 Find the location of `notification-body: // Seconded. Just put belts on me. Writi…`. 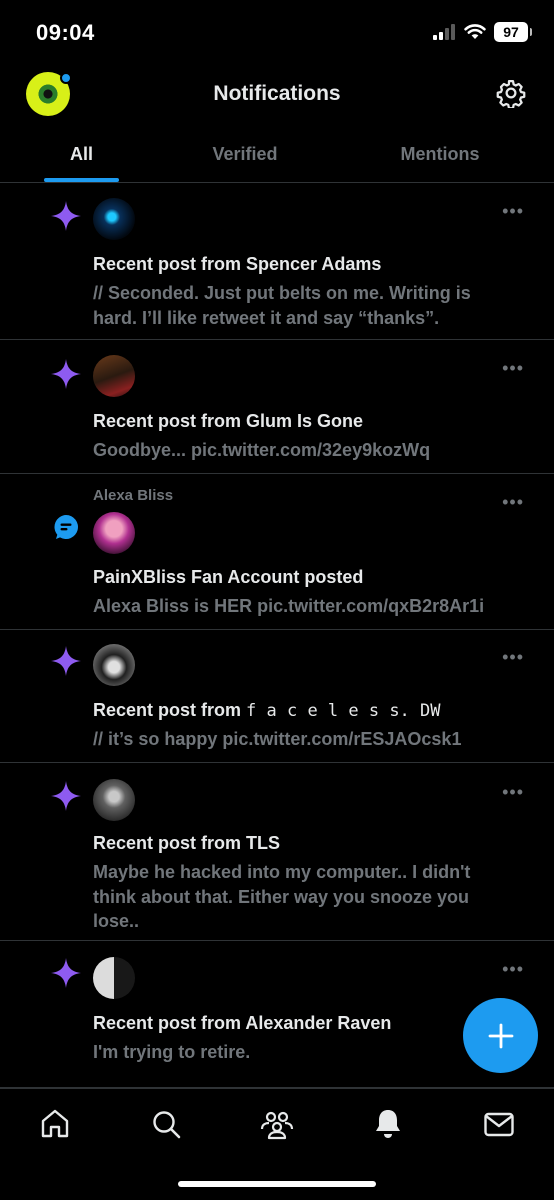

notification-body: // Seconded. Just put belts on me. Writi… is located at coordinates (282, 305).